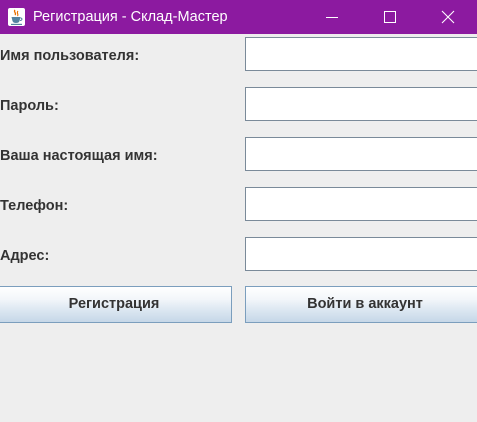 The image size is (477, 422). What do you see at coordinates (25, 256) in the screenshot?
I see `address-label: Адрес:` at bounding box center [25, 256].